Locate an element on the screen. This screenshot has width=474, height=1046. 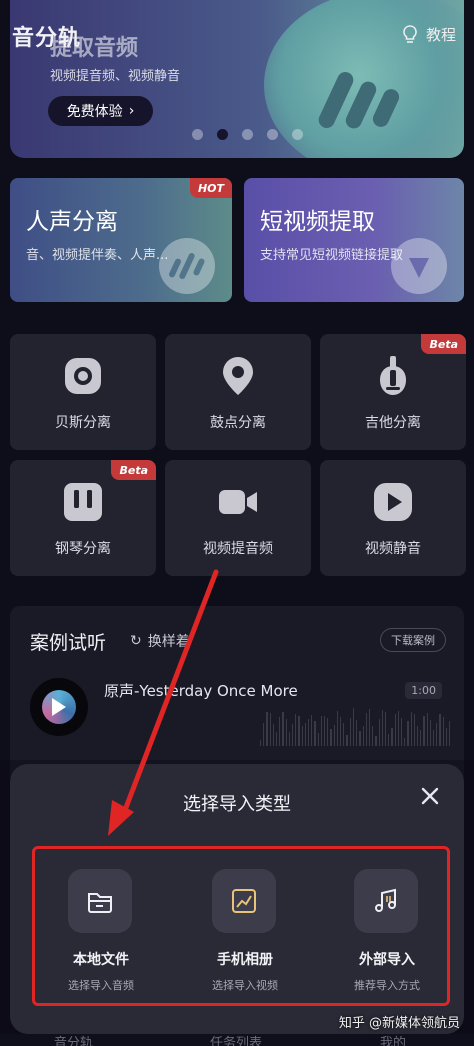
track-disc-play-button is located at coordinates (59, 707).